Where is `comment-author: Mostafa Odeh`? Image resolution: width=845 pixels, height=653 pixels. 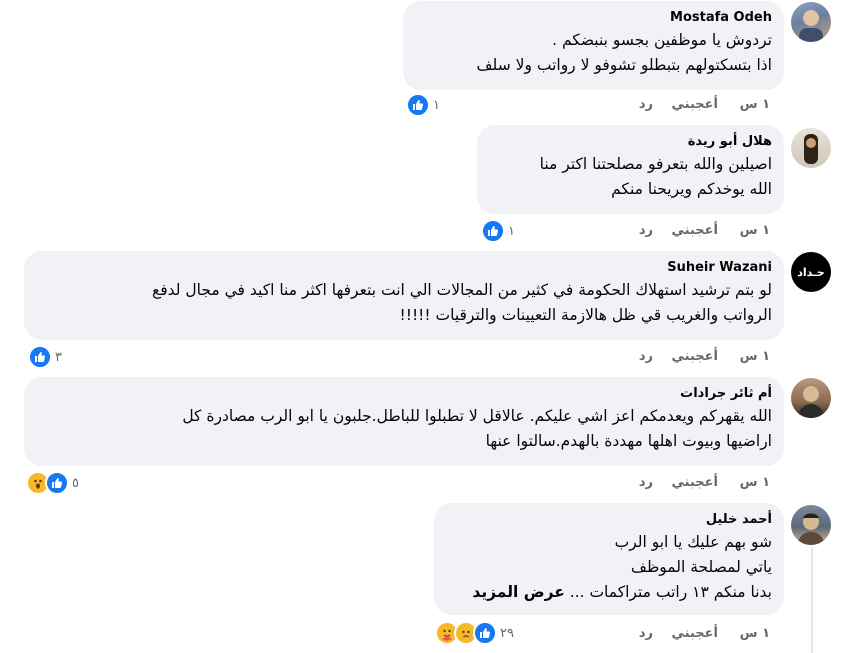 comment-author: Mostafa Odeh is located at coordinates (593, 17).